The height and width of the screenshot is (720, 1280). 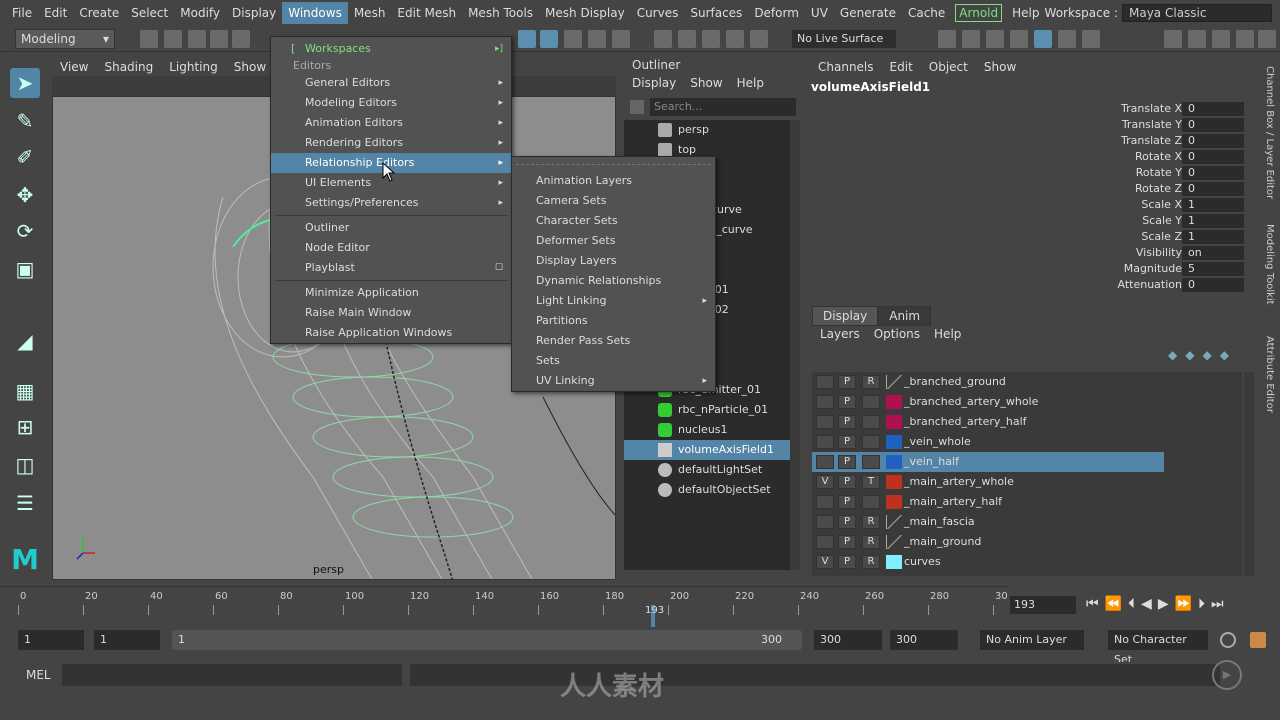 What do you see at coordinates (1028, 238) in the screenshot?
I see `channel-row: Scale Z1` at bounding box center [1028, 238].